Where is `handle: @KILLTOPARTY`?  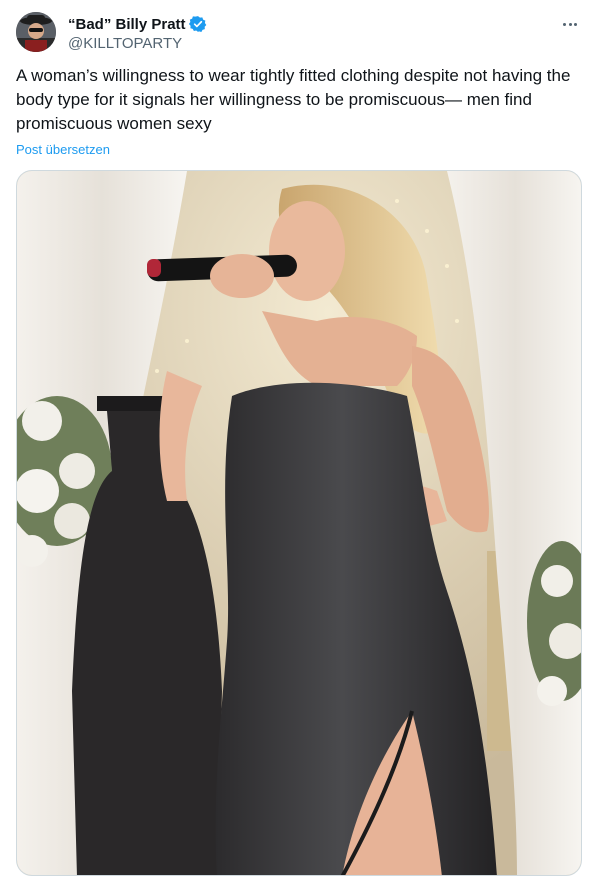 handle: @KILLTOPARTY is located at coordinates (137, 43).